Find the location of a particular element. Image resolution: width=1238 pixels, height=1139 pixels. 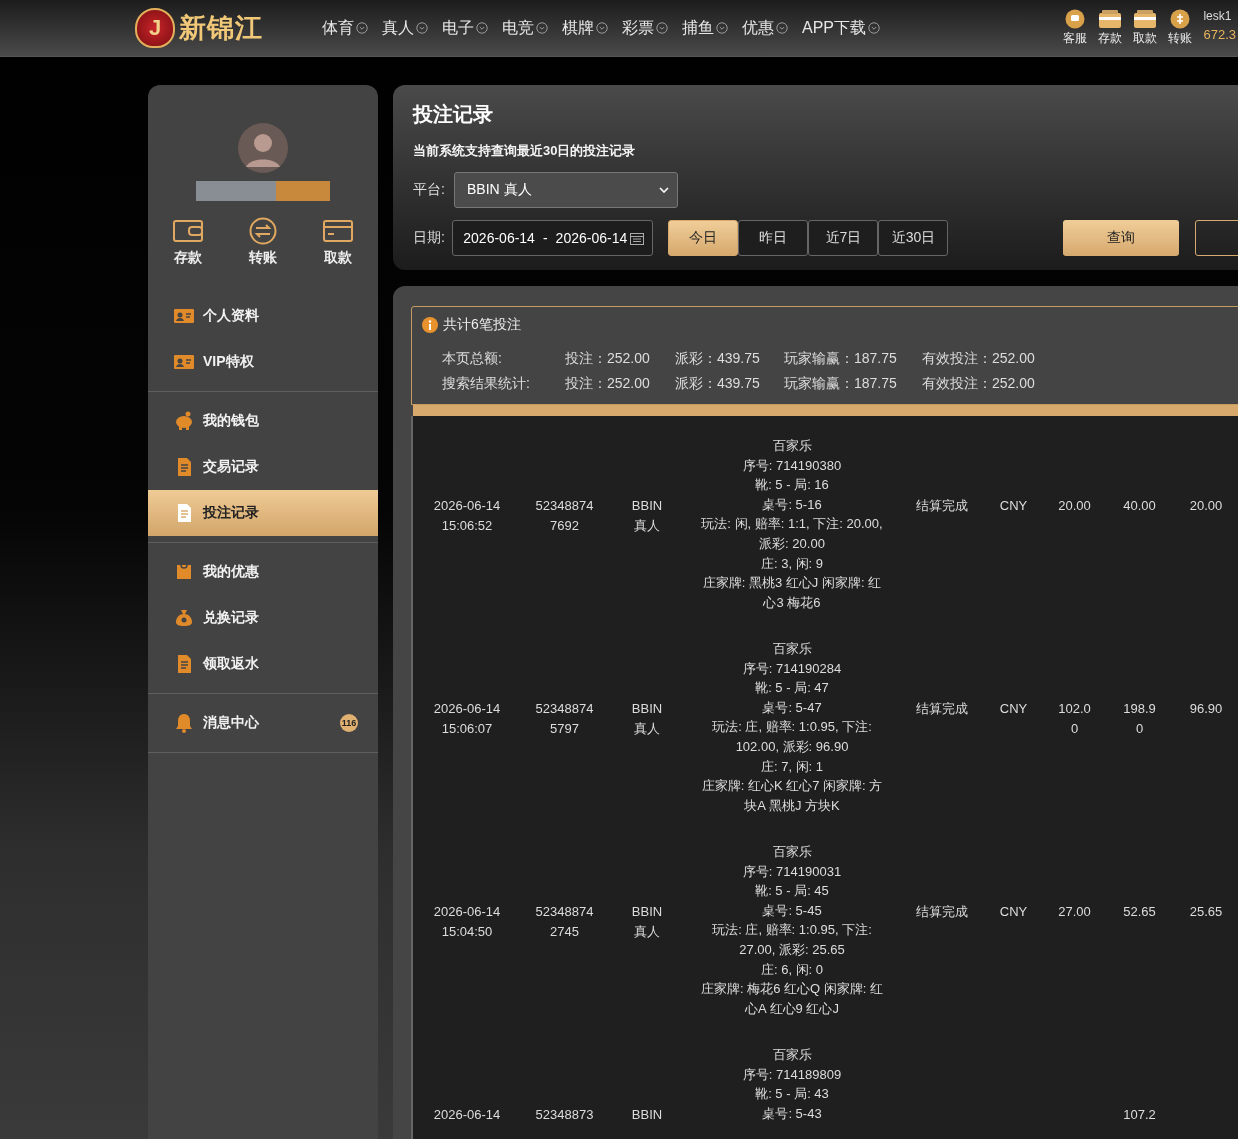

nav-link: 电子 is located at coordinates (465, 28).